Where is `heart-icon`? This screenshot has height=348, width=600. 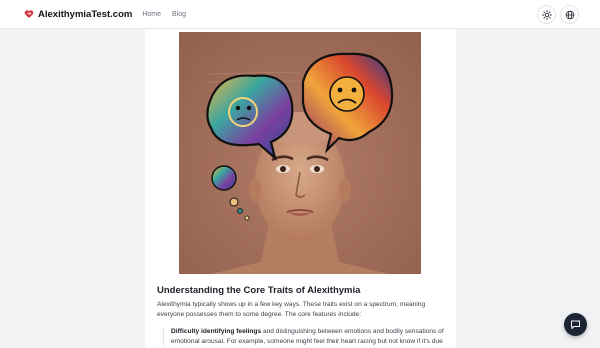 heart-icon is located at coordinates (29, 14).